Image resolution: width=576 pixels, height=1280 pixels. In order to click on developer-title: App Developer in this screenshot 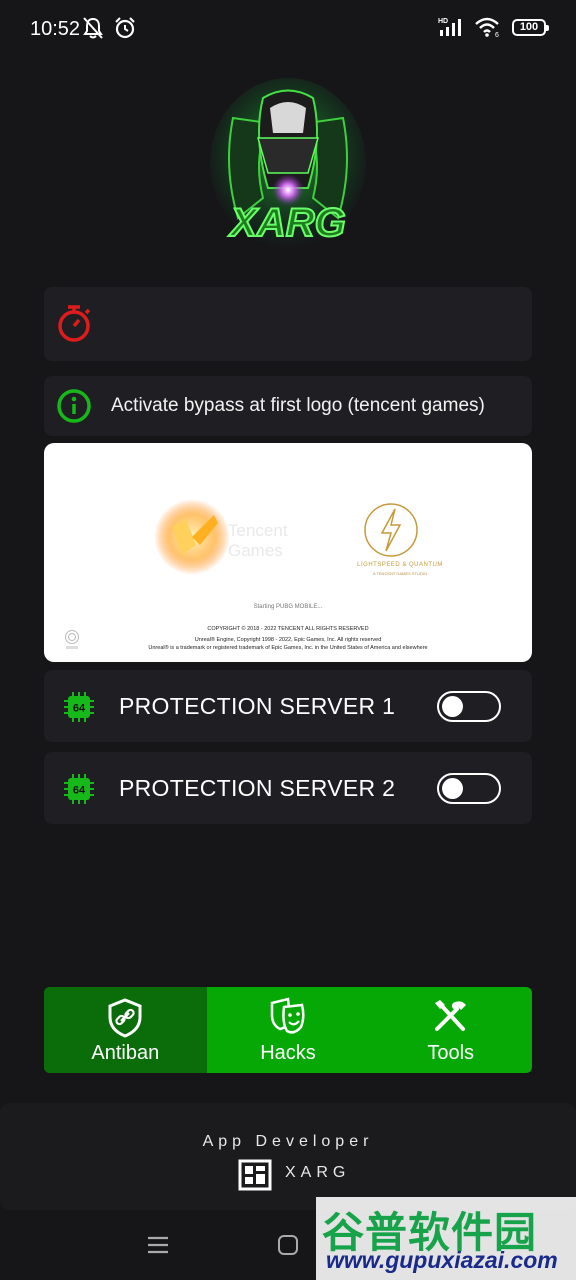, I will do `click(288, 1141)`.